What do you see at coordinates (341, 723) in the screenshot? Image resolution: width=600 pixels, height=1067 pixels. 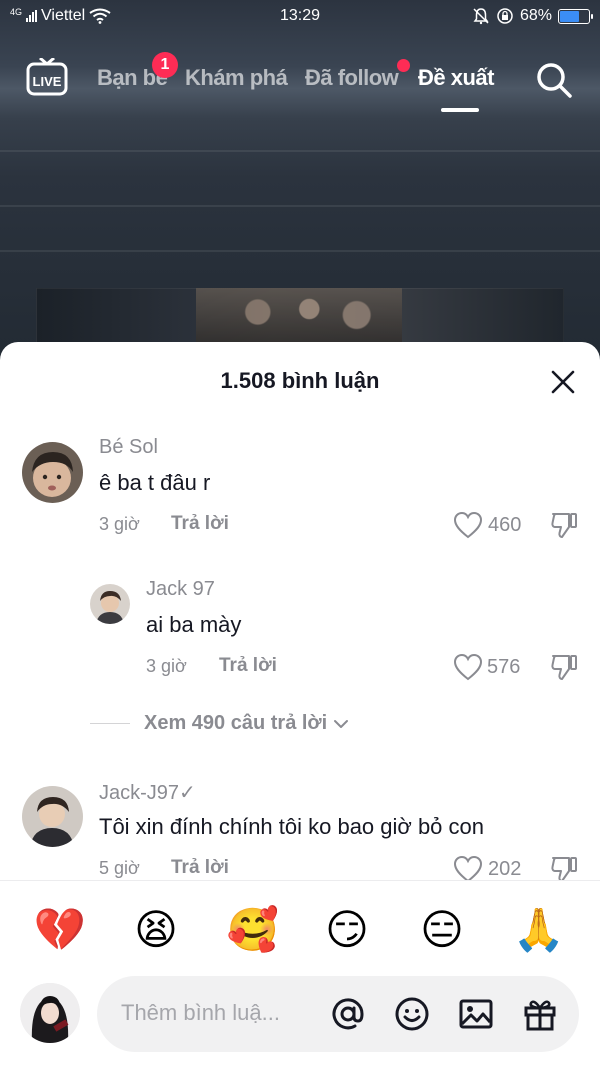 I see `chevron-down-icon` at bounding box center [341, 723].